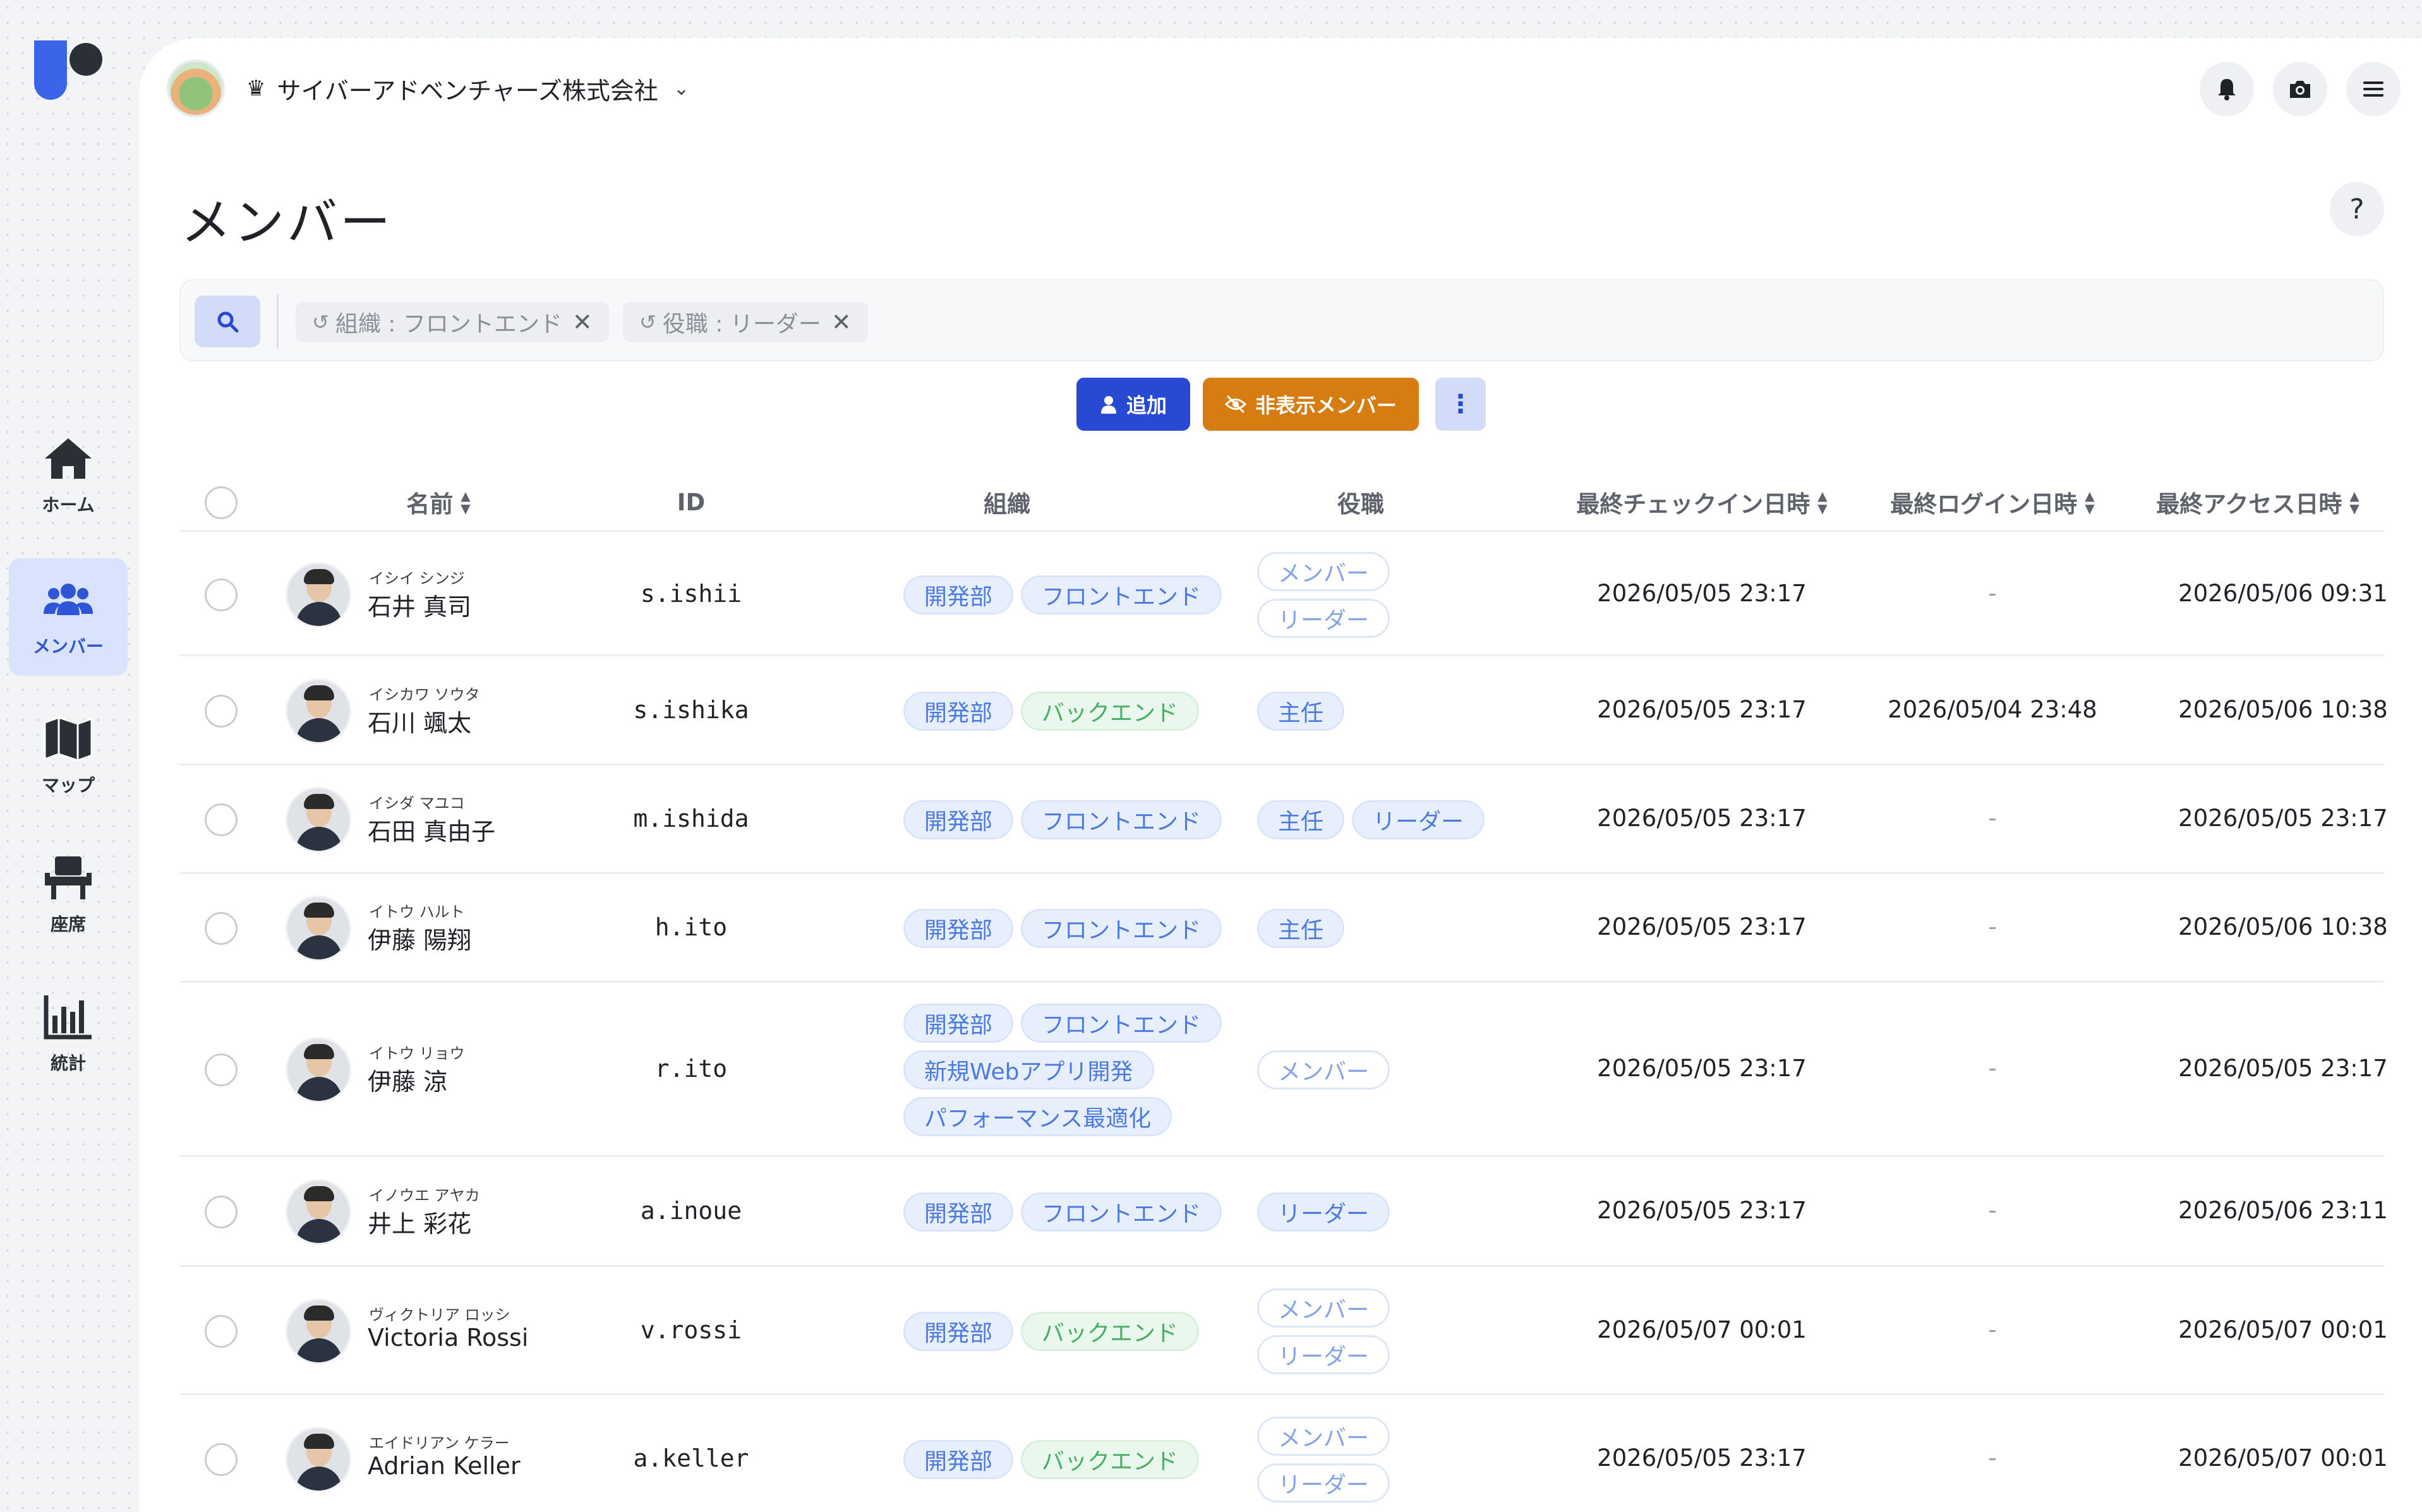 This screenshot has height=1512, width=2422. I want to click on org-tags: 開発部 バックエンド, so click(1080, 1331).